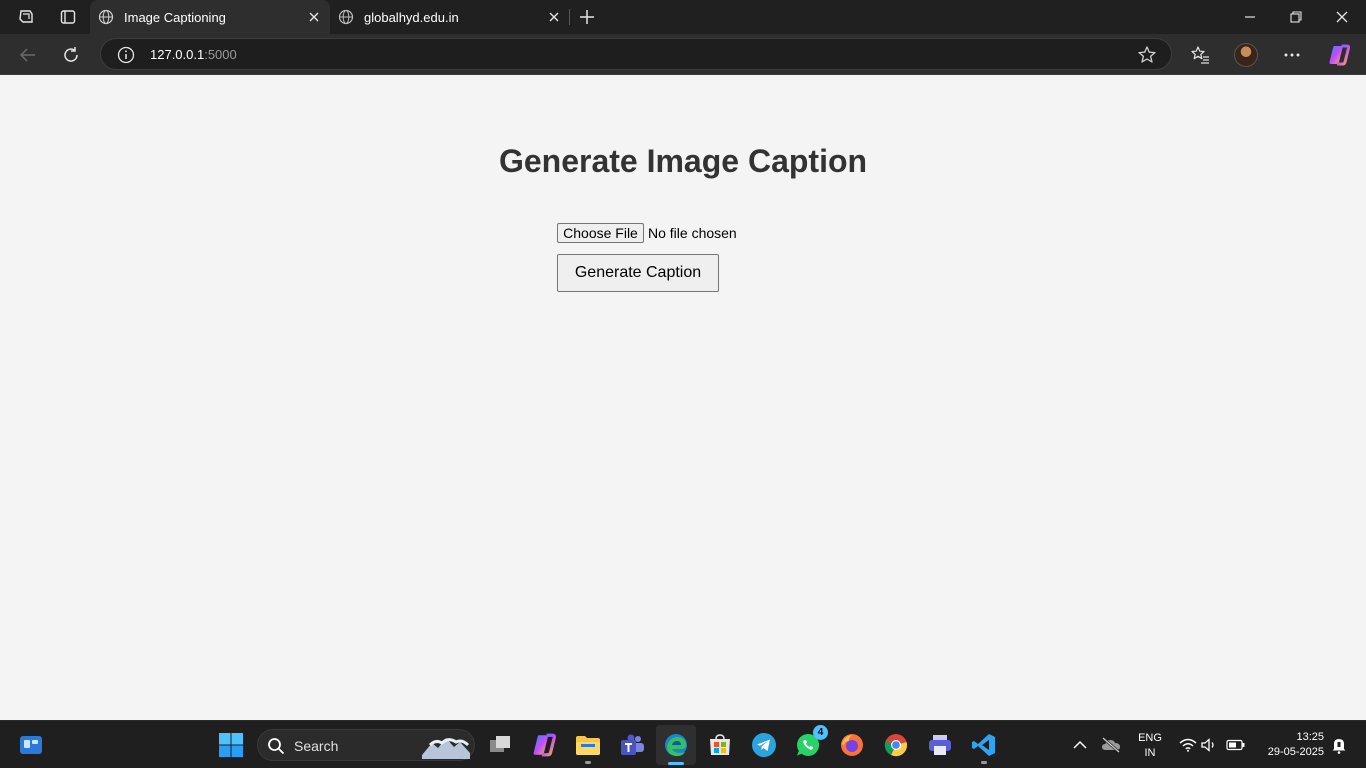 The width and height of the screenshot is (1366, 768). What do you see at coordinates (1246, 55) in the screenshot?
I see `profile-avatar` at bounding box center [1246, 55].